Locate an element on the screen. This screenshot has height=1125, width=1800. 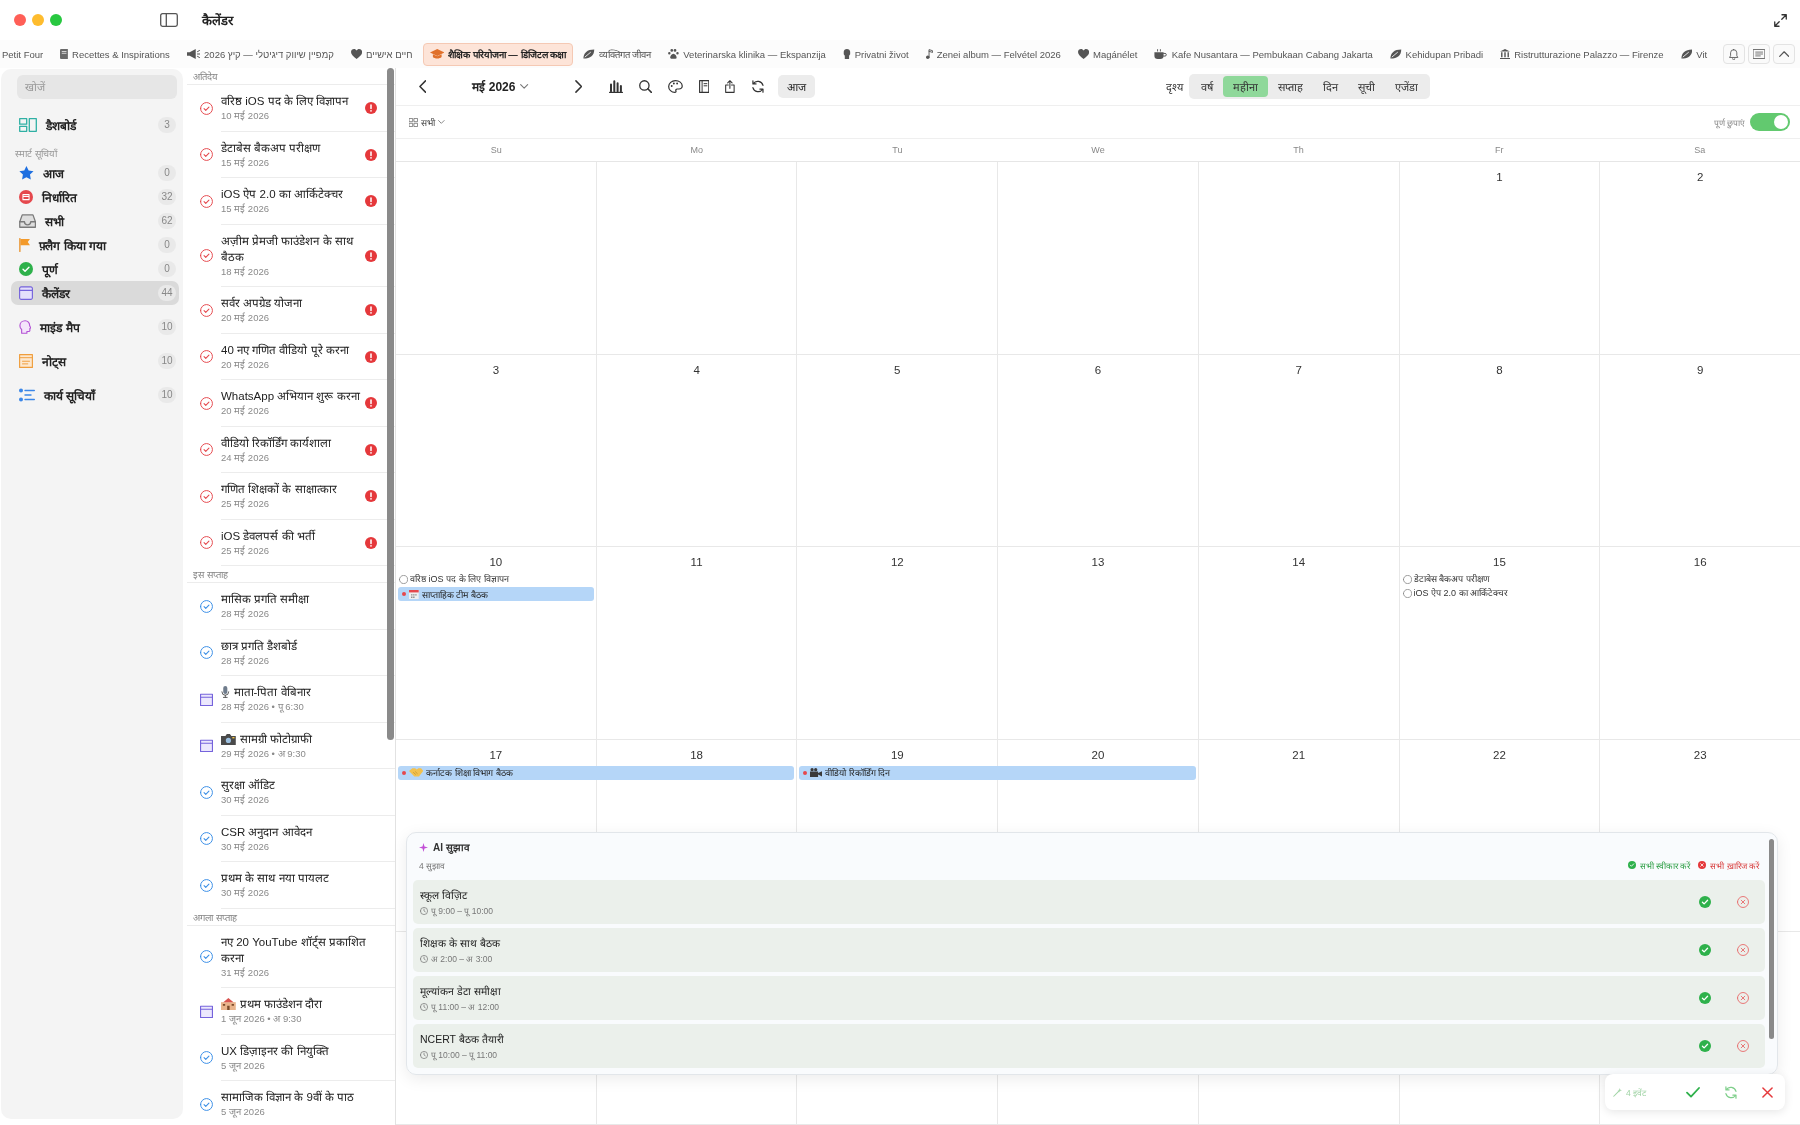
tab: Veterinarska klinika — Ekspanzija is located at coordinates (747, 54).